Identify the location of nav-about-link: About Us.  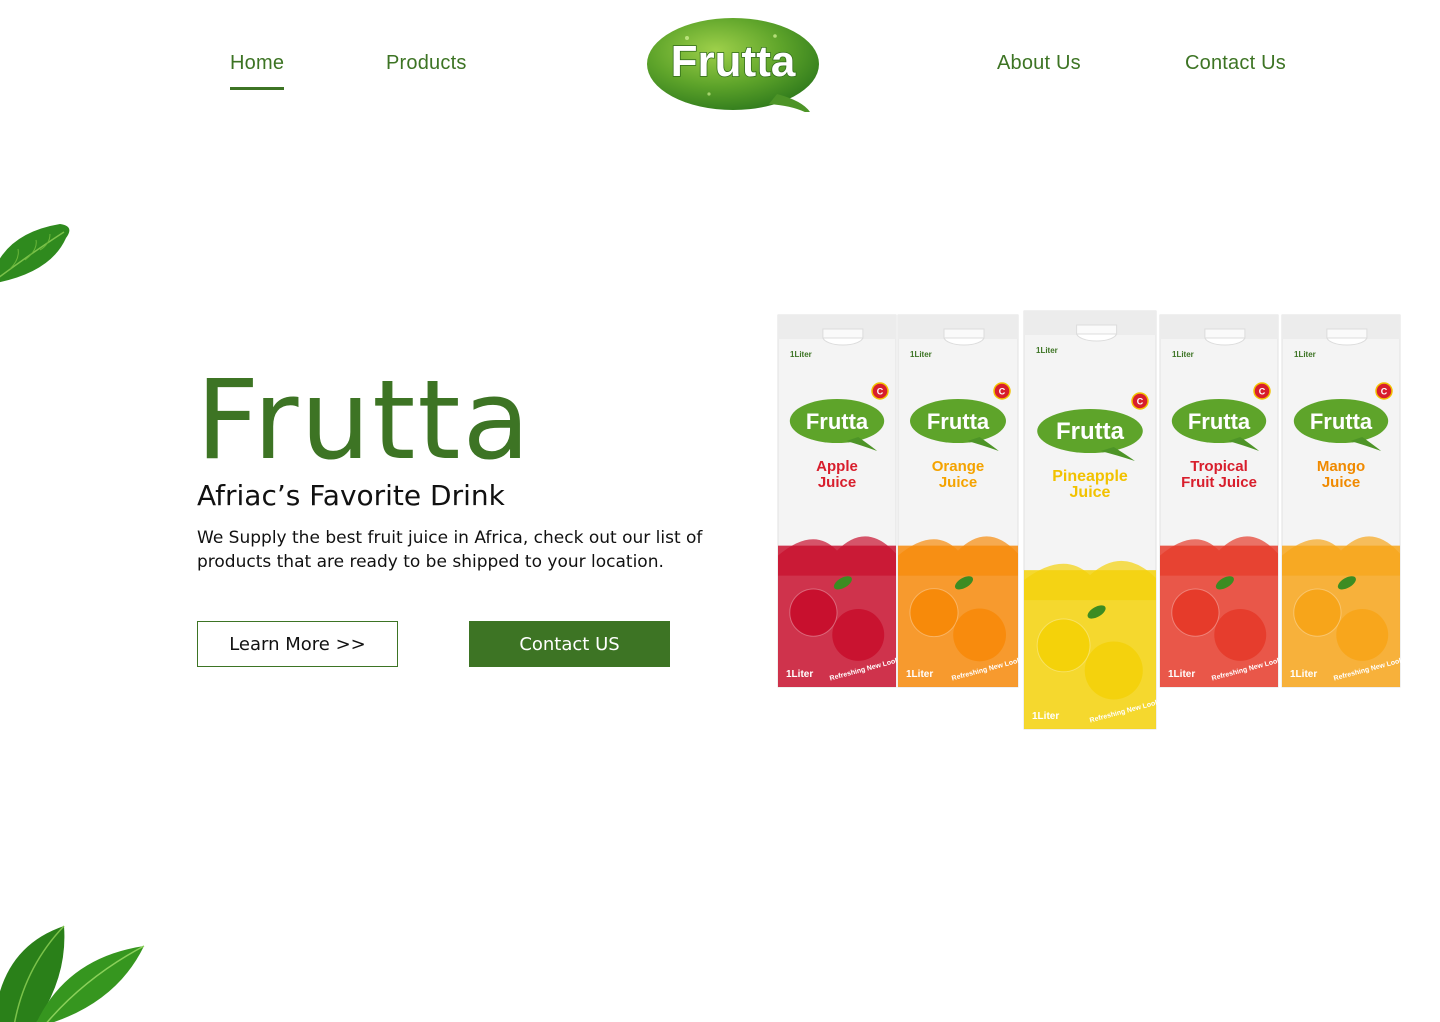
(1039, 63).